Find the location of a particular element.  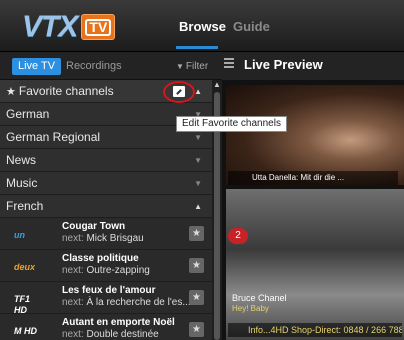

next-title: Double destinée is located at coordinates (122, 334).